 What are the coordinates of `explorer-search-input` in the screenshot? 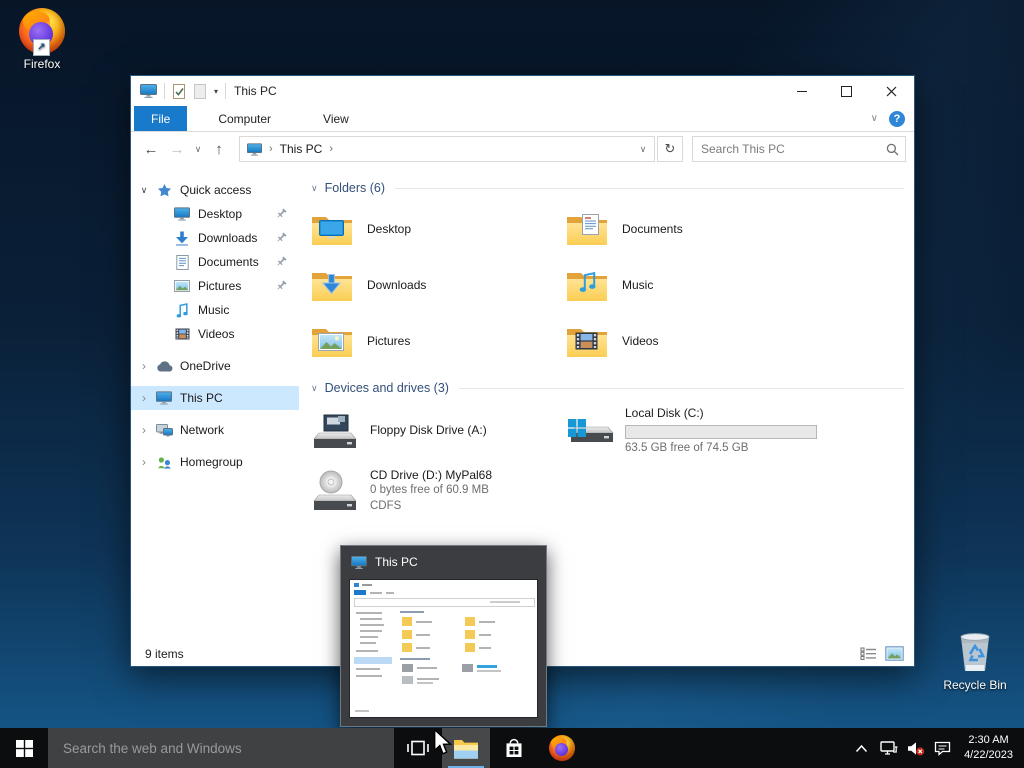 It's located at (792, 149).